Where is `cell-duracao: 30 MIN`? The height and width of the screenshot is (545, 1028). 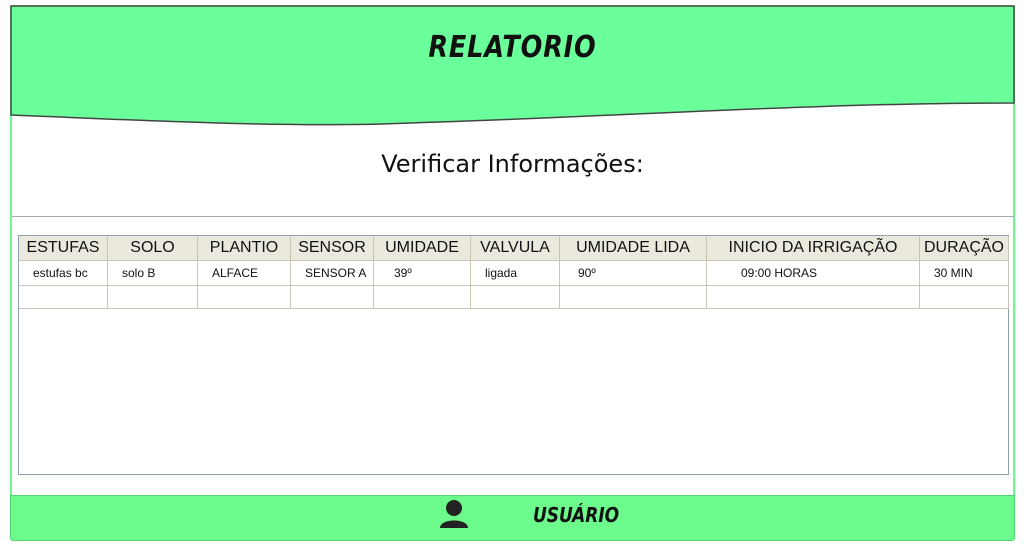
cell-duracao: 30 MIN is located at coordinates (964, 273).